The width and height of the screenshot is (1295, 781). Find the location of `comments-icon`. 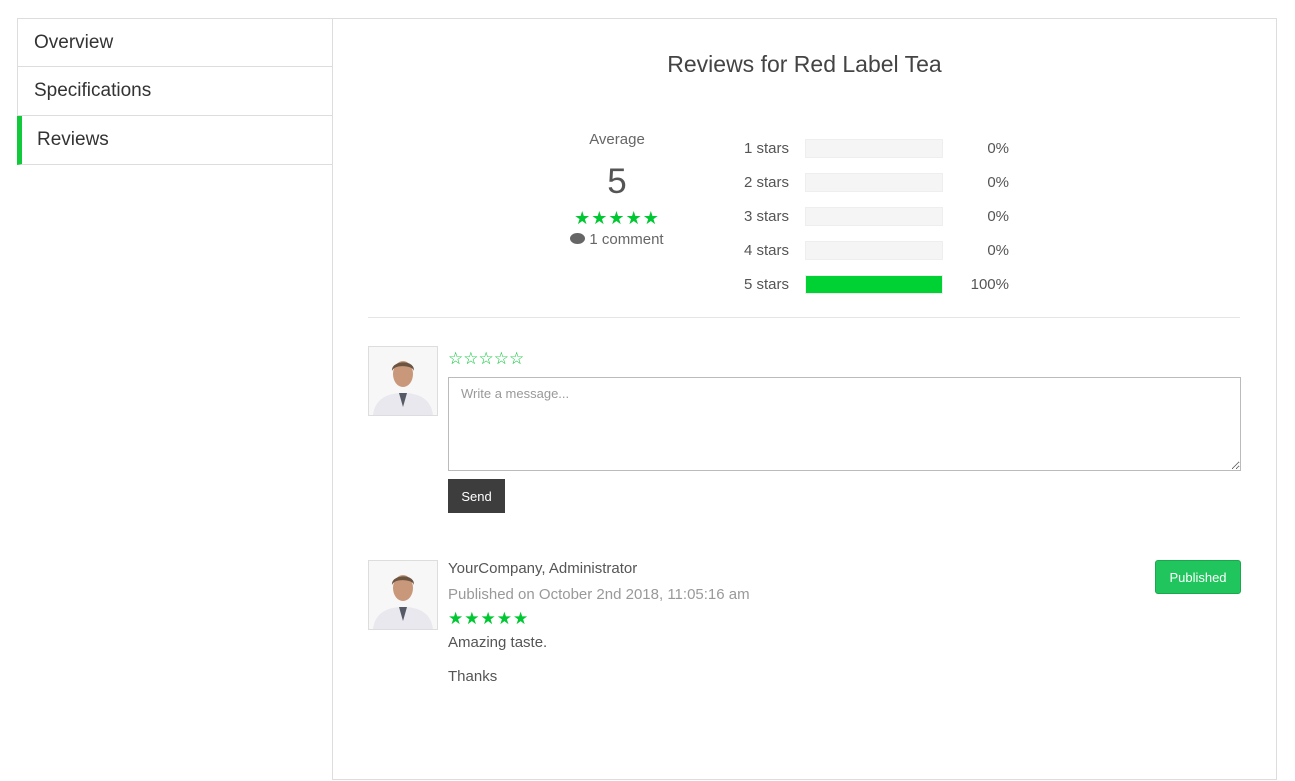

comments-icon is located at coordinates (578, 238).